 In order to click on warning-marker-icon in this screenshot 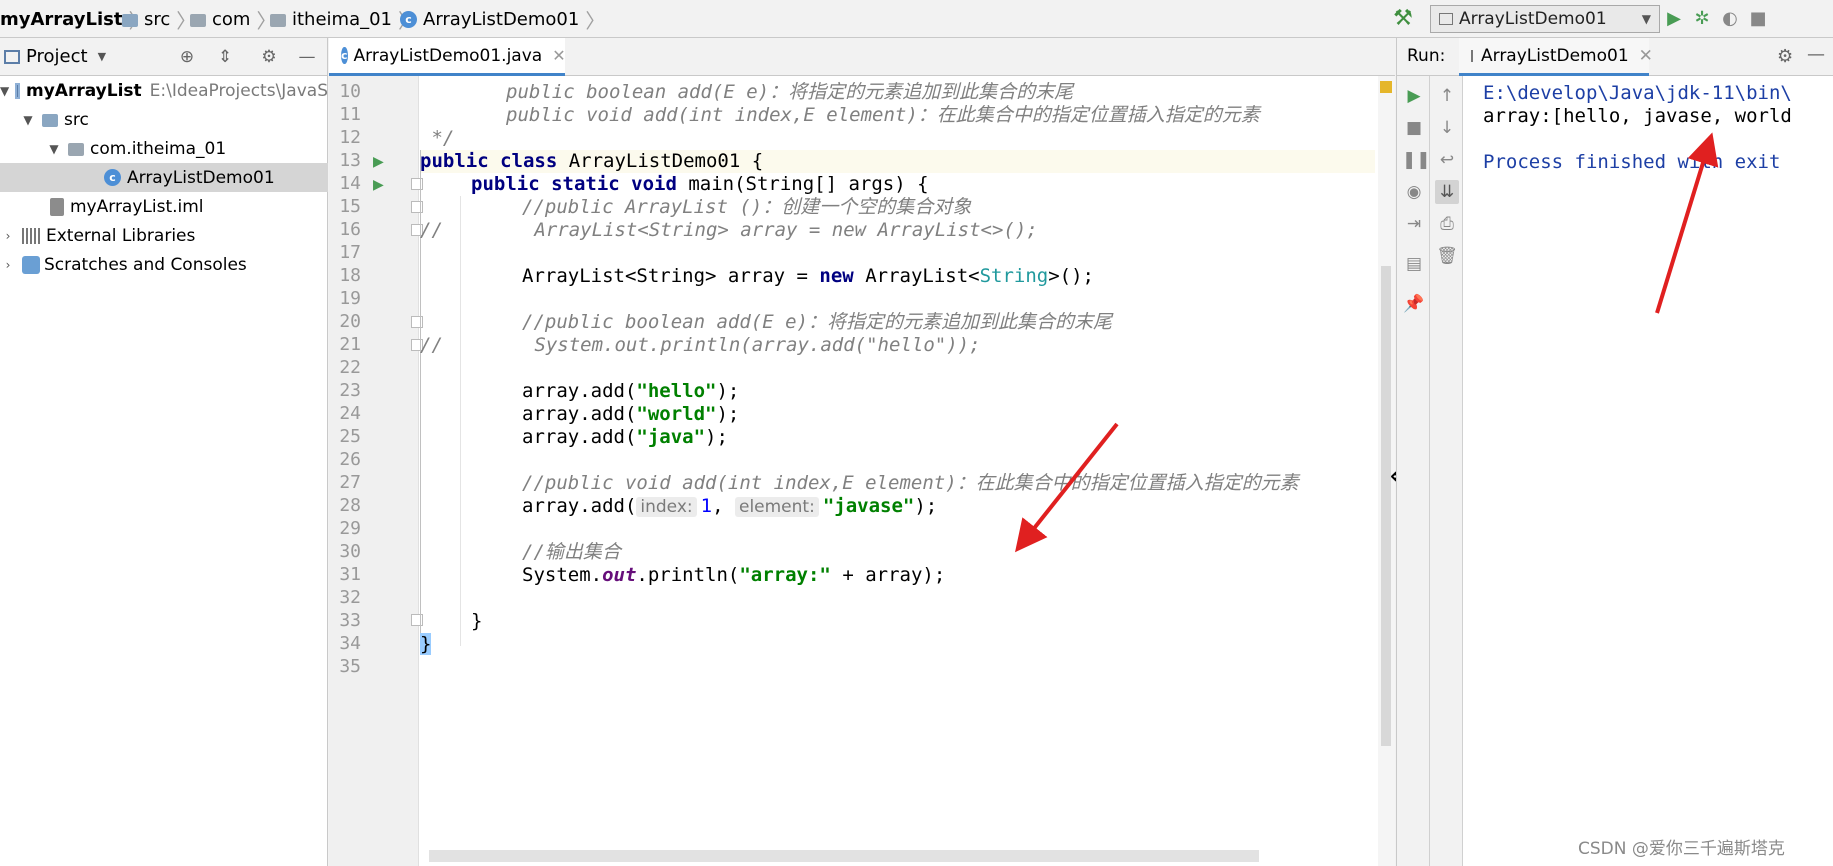, I will do `click(1386, 87)`.